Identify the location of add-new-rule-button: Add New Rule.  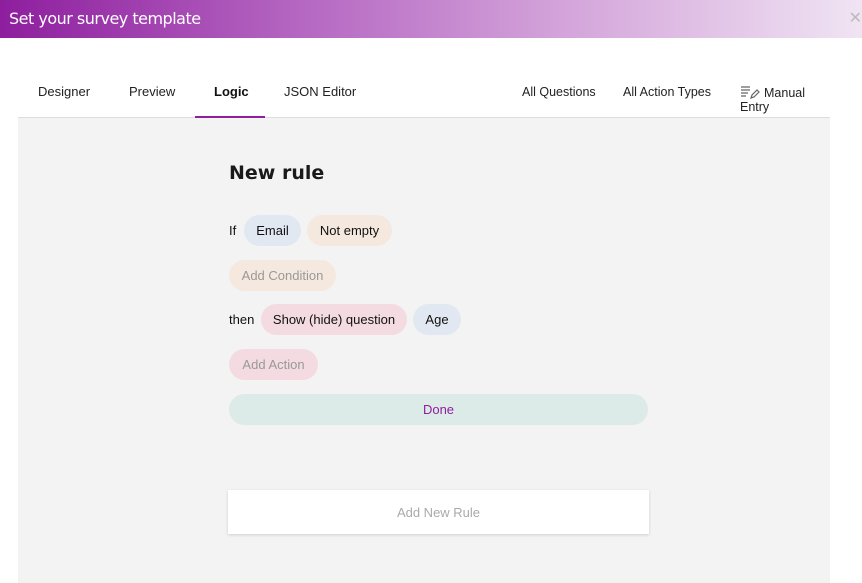
(438, 512).